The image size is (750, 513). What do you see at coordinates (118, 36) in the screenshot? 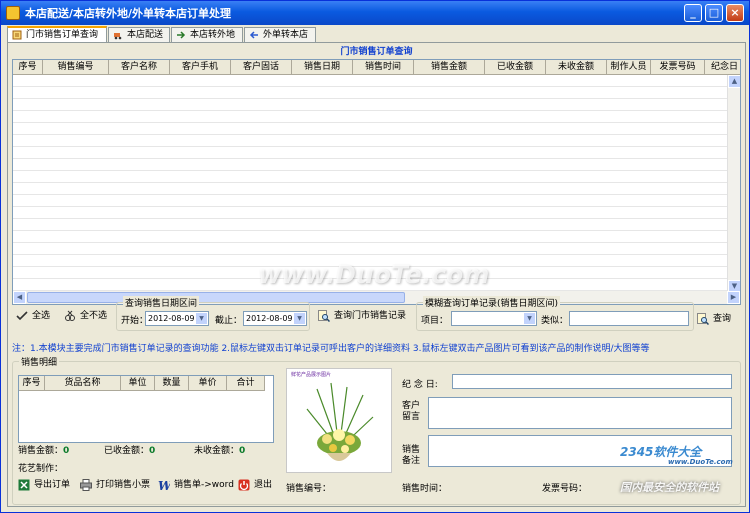
I see `delivery-icon` at bounding box center [118, 36].